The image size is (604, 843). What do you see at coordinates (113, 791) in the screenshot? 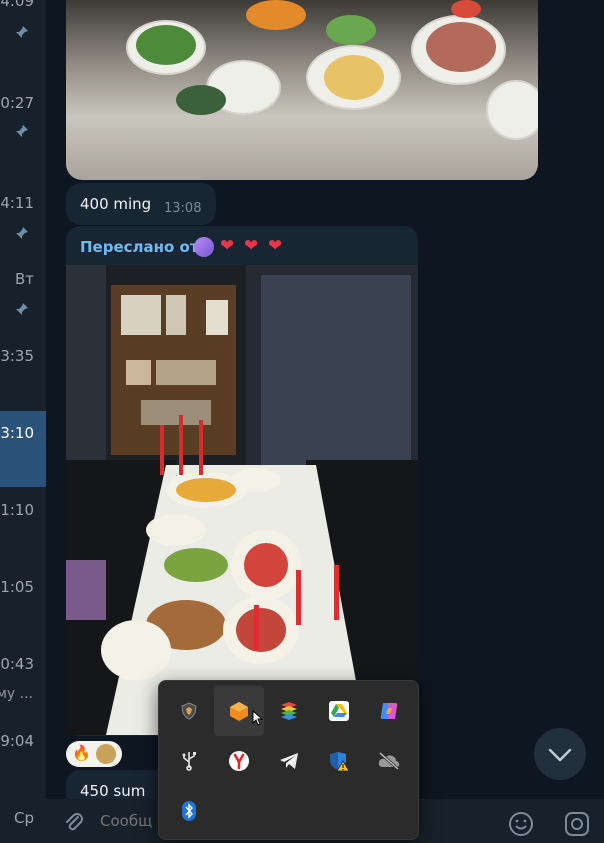
I see `message-text: 450 sum` at bounding box center [113, 791].